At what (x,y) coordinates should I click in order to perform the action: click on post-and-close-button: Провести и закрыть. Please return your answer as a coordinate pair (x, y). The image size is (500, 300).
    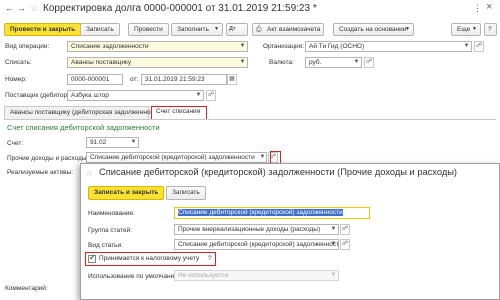
    Looking at the image, I should click on (43, 29).